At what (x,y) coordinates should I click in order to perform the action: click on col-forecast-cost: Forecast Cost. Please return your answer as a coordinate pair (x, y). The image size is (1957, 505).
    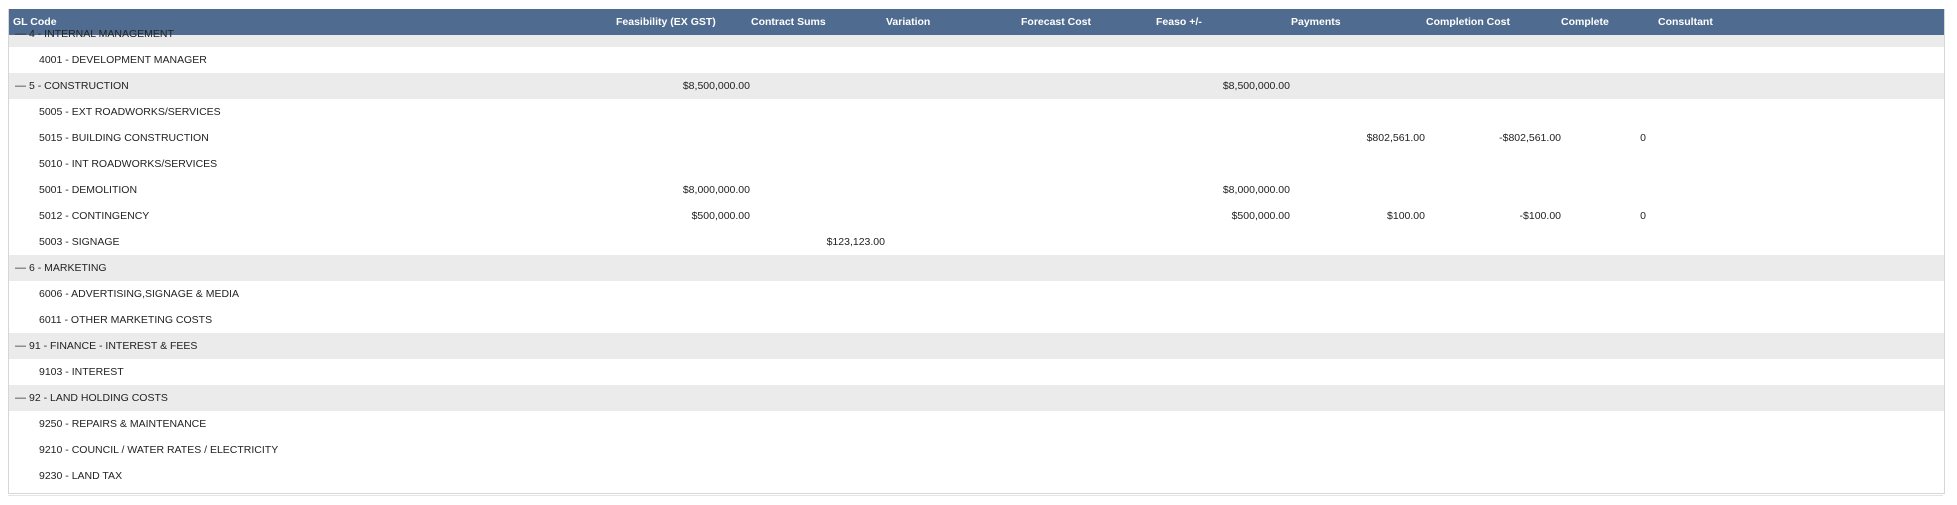
    Looking at the image, I should click on (1056, 22).